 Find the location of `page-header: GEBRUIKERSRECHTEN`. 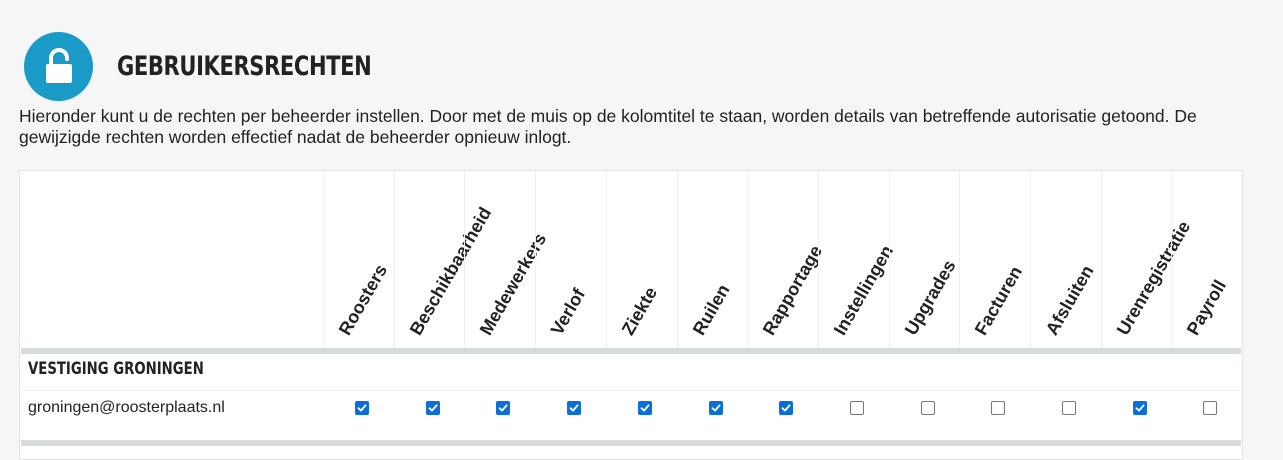

page-header: GEBRUIKERSRECHTEN is located at coordinates (233, 66).